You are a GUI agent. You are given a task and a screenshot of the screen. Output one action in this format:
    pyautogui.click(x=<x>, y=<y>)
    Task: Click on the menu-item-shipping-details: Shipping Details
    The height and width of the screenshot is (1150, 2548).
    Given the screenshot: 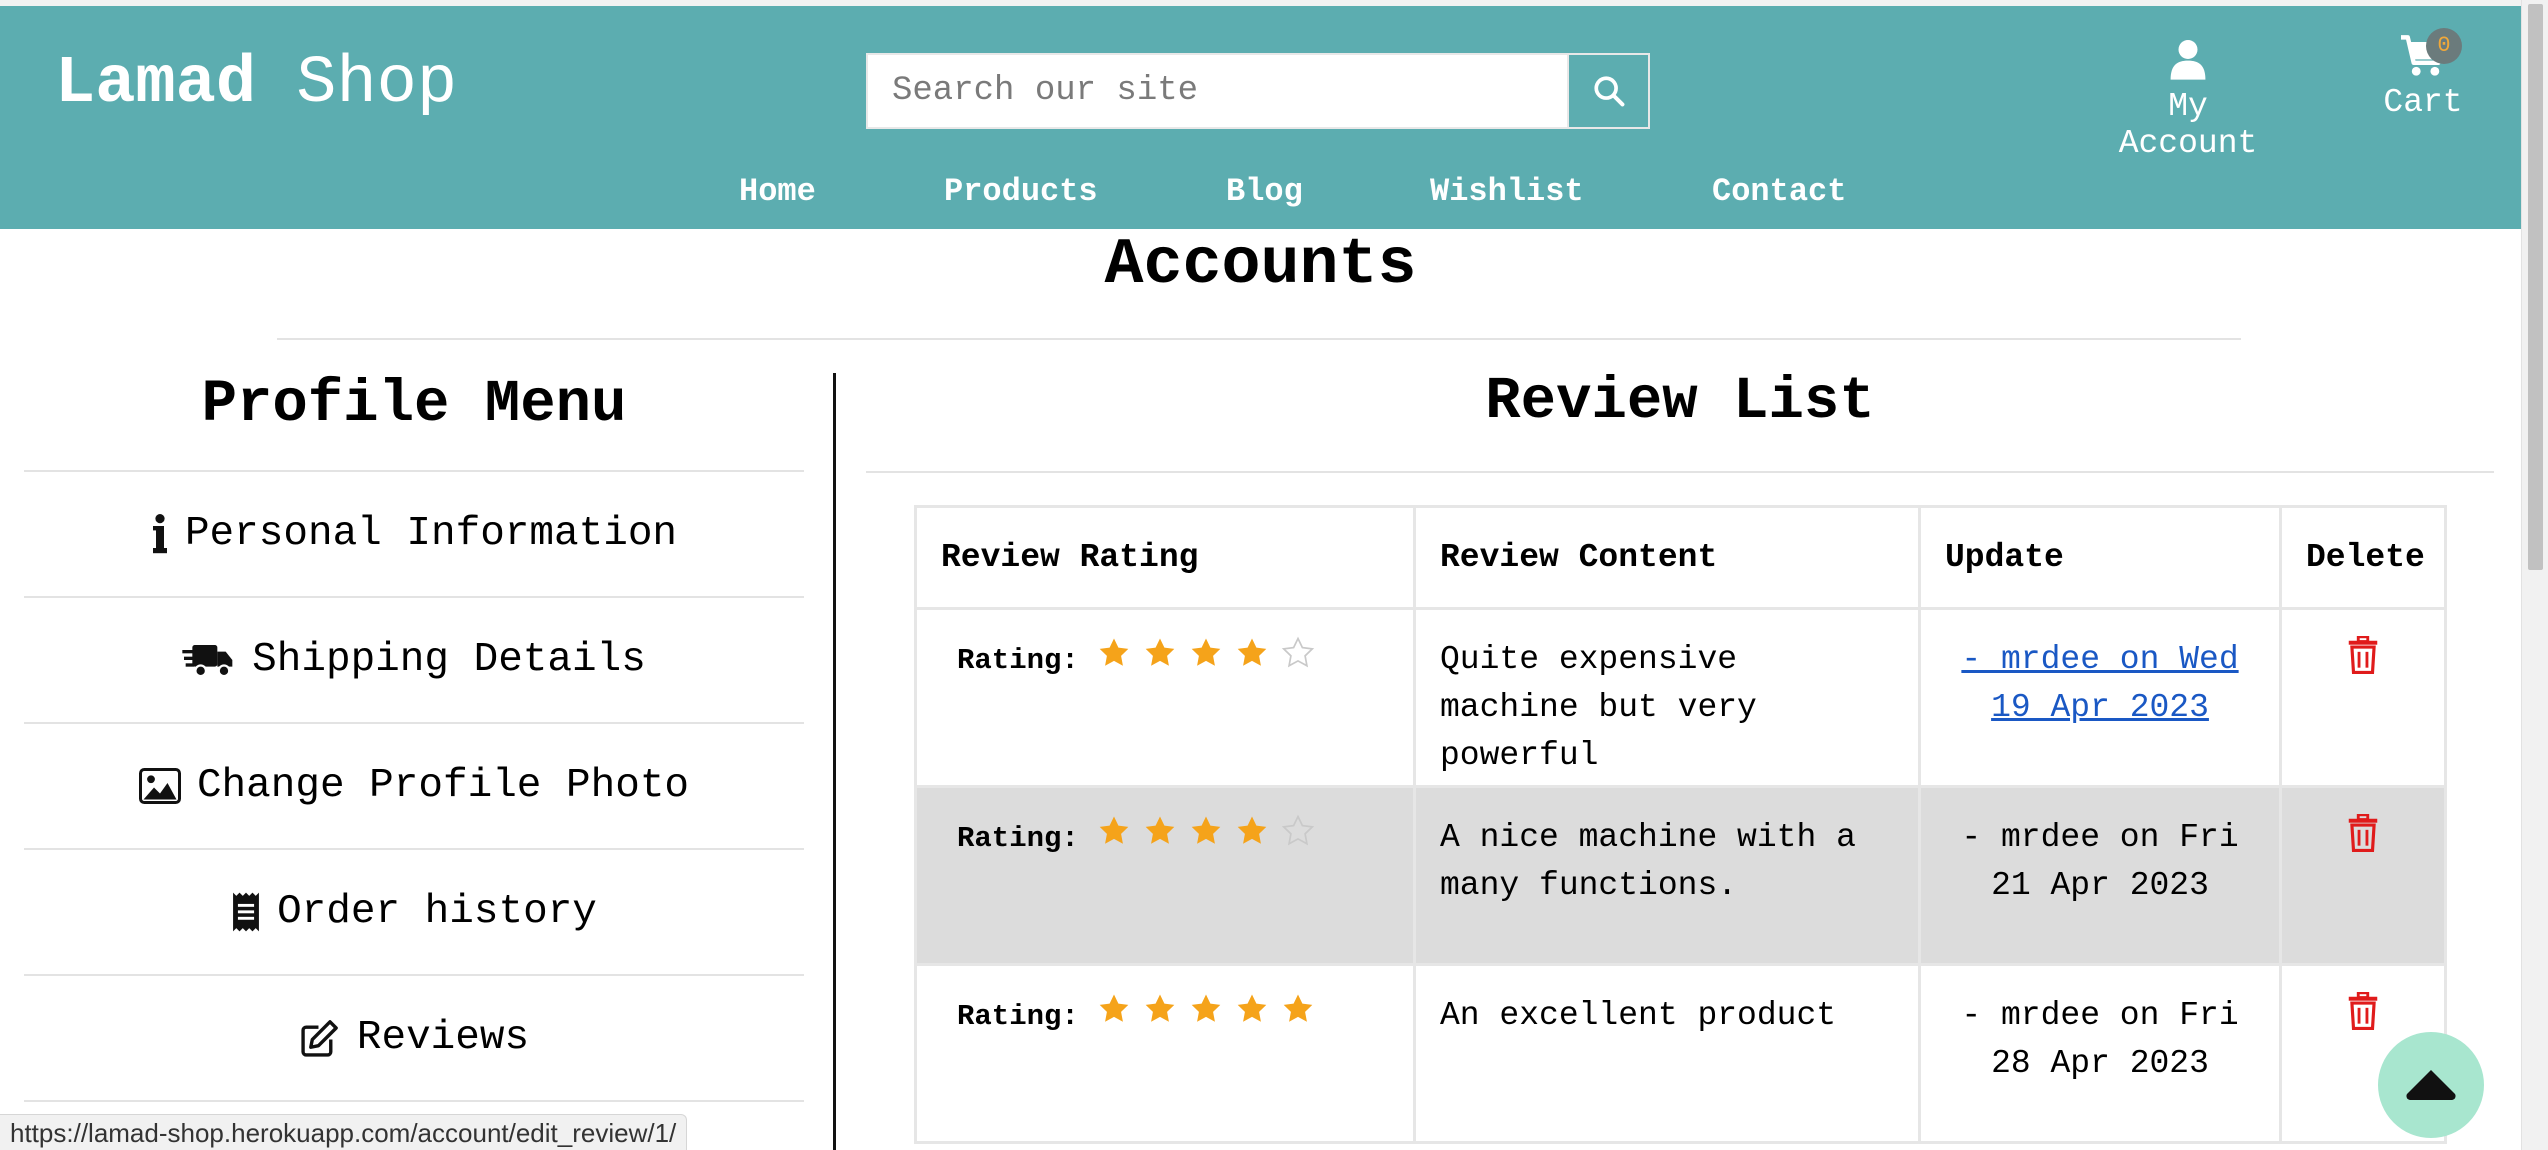 What is the action you would take?
    pyautogui.click(x=414, y=659)
    